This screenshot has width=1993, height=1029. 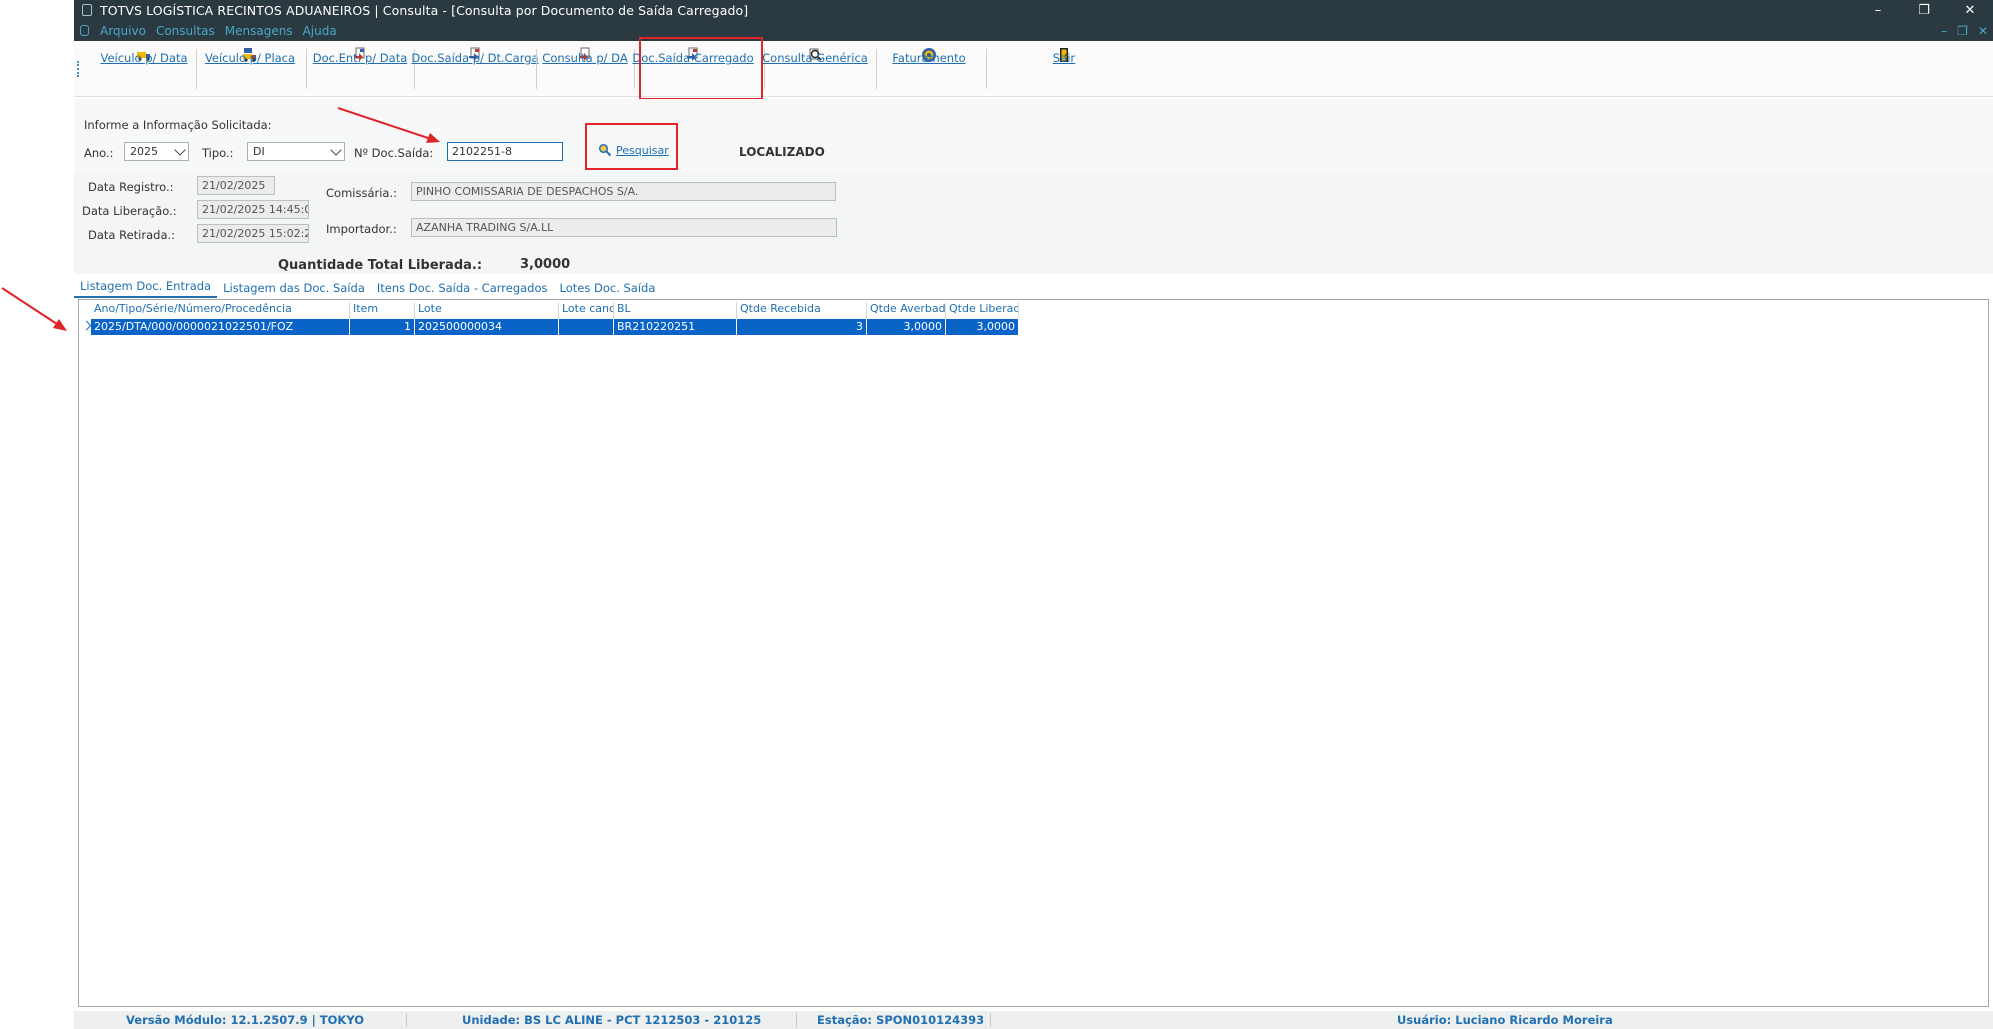 I want to click on importador-field: AZANHA TRADING S/A.LL, so click(x=624, y=227).